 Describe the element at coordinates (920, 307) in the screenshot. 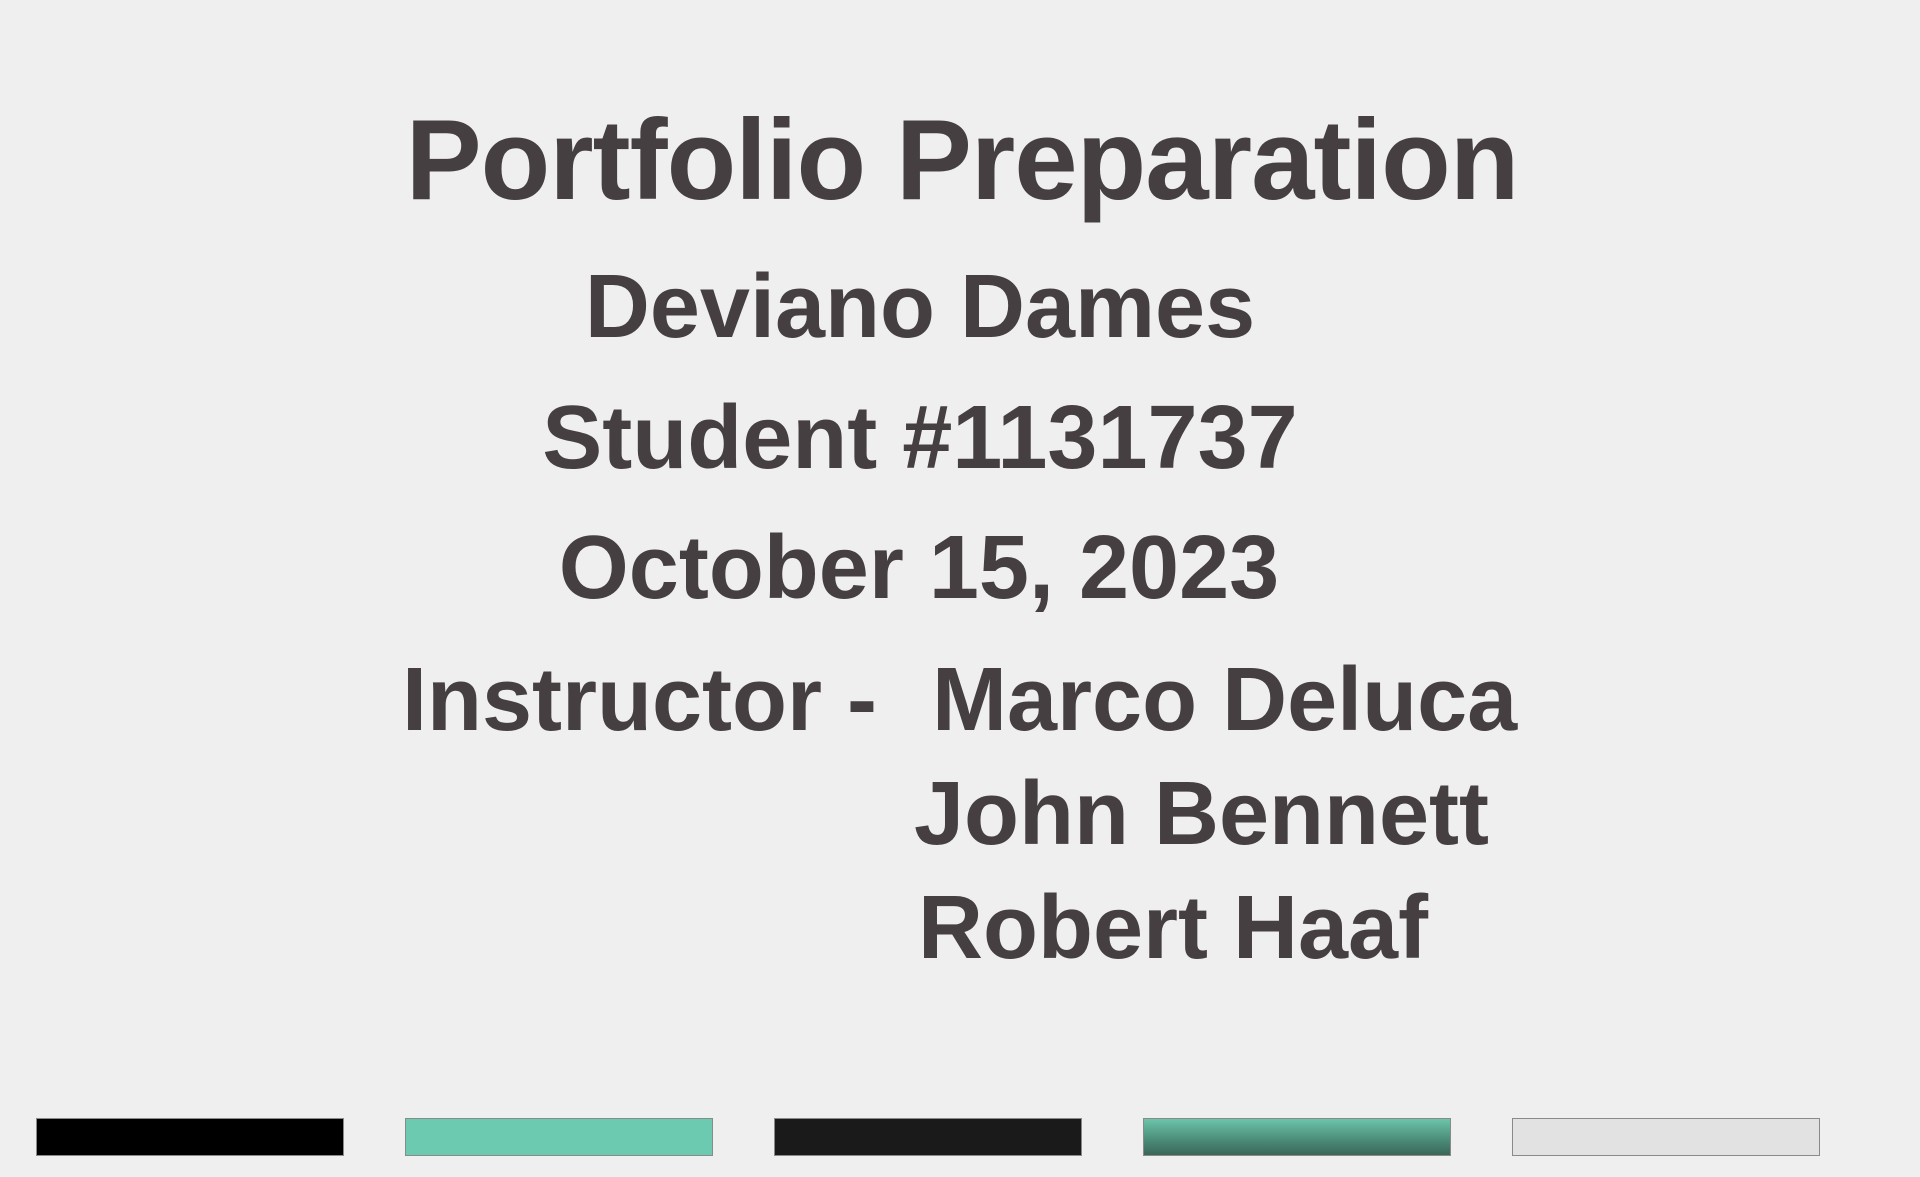

I see `author-name: Deviano Dames` at that location.